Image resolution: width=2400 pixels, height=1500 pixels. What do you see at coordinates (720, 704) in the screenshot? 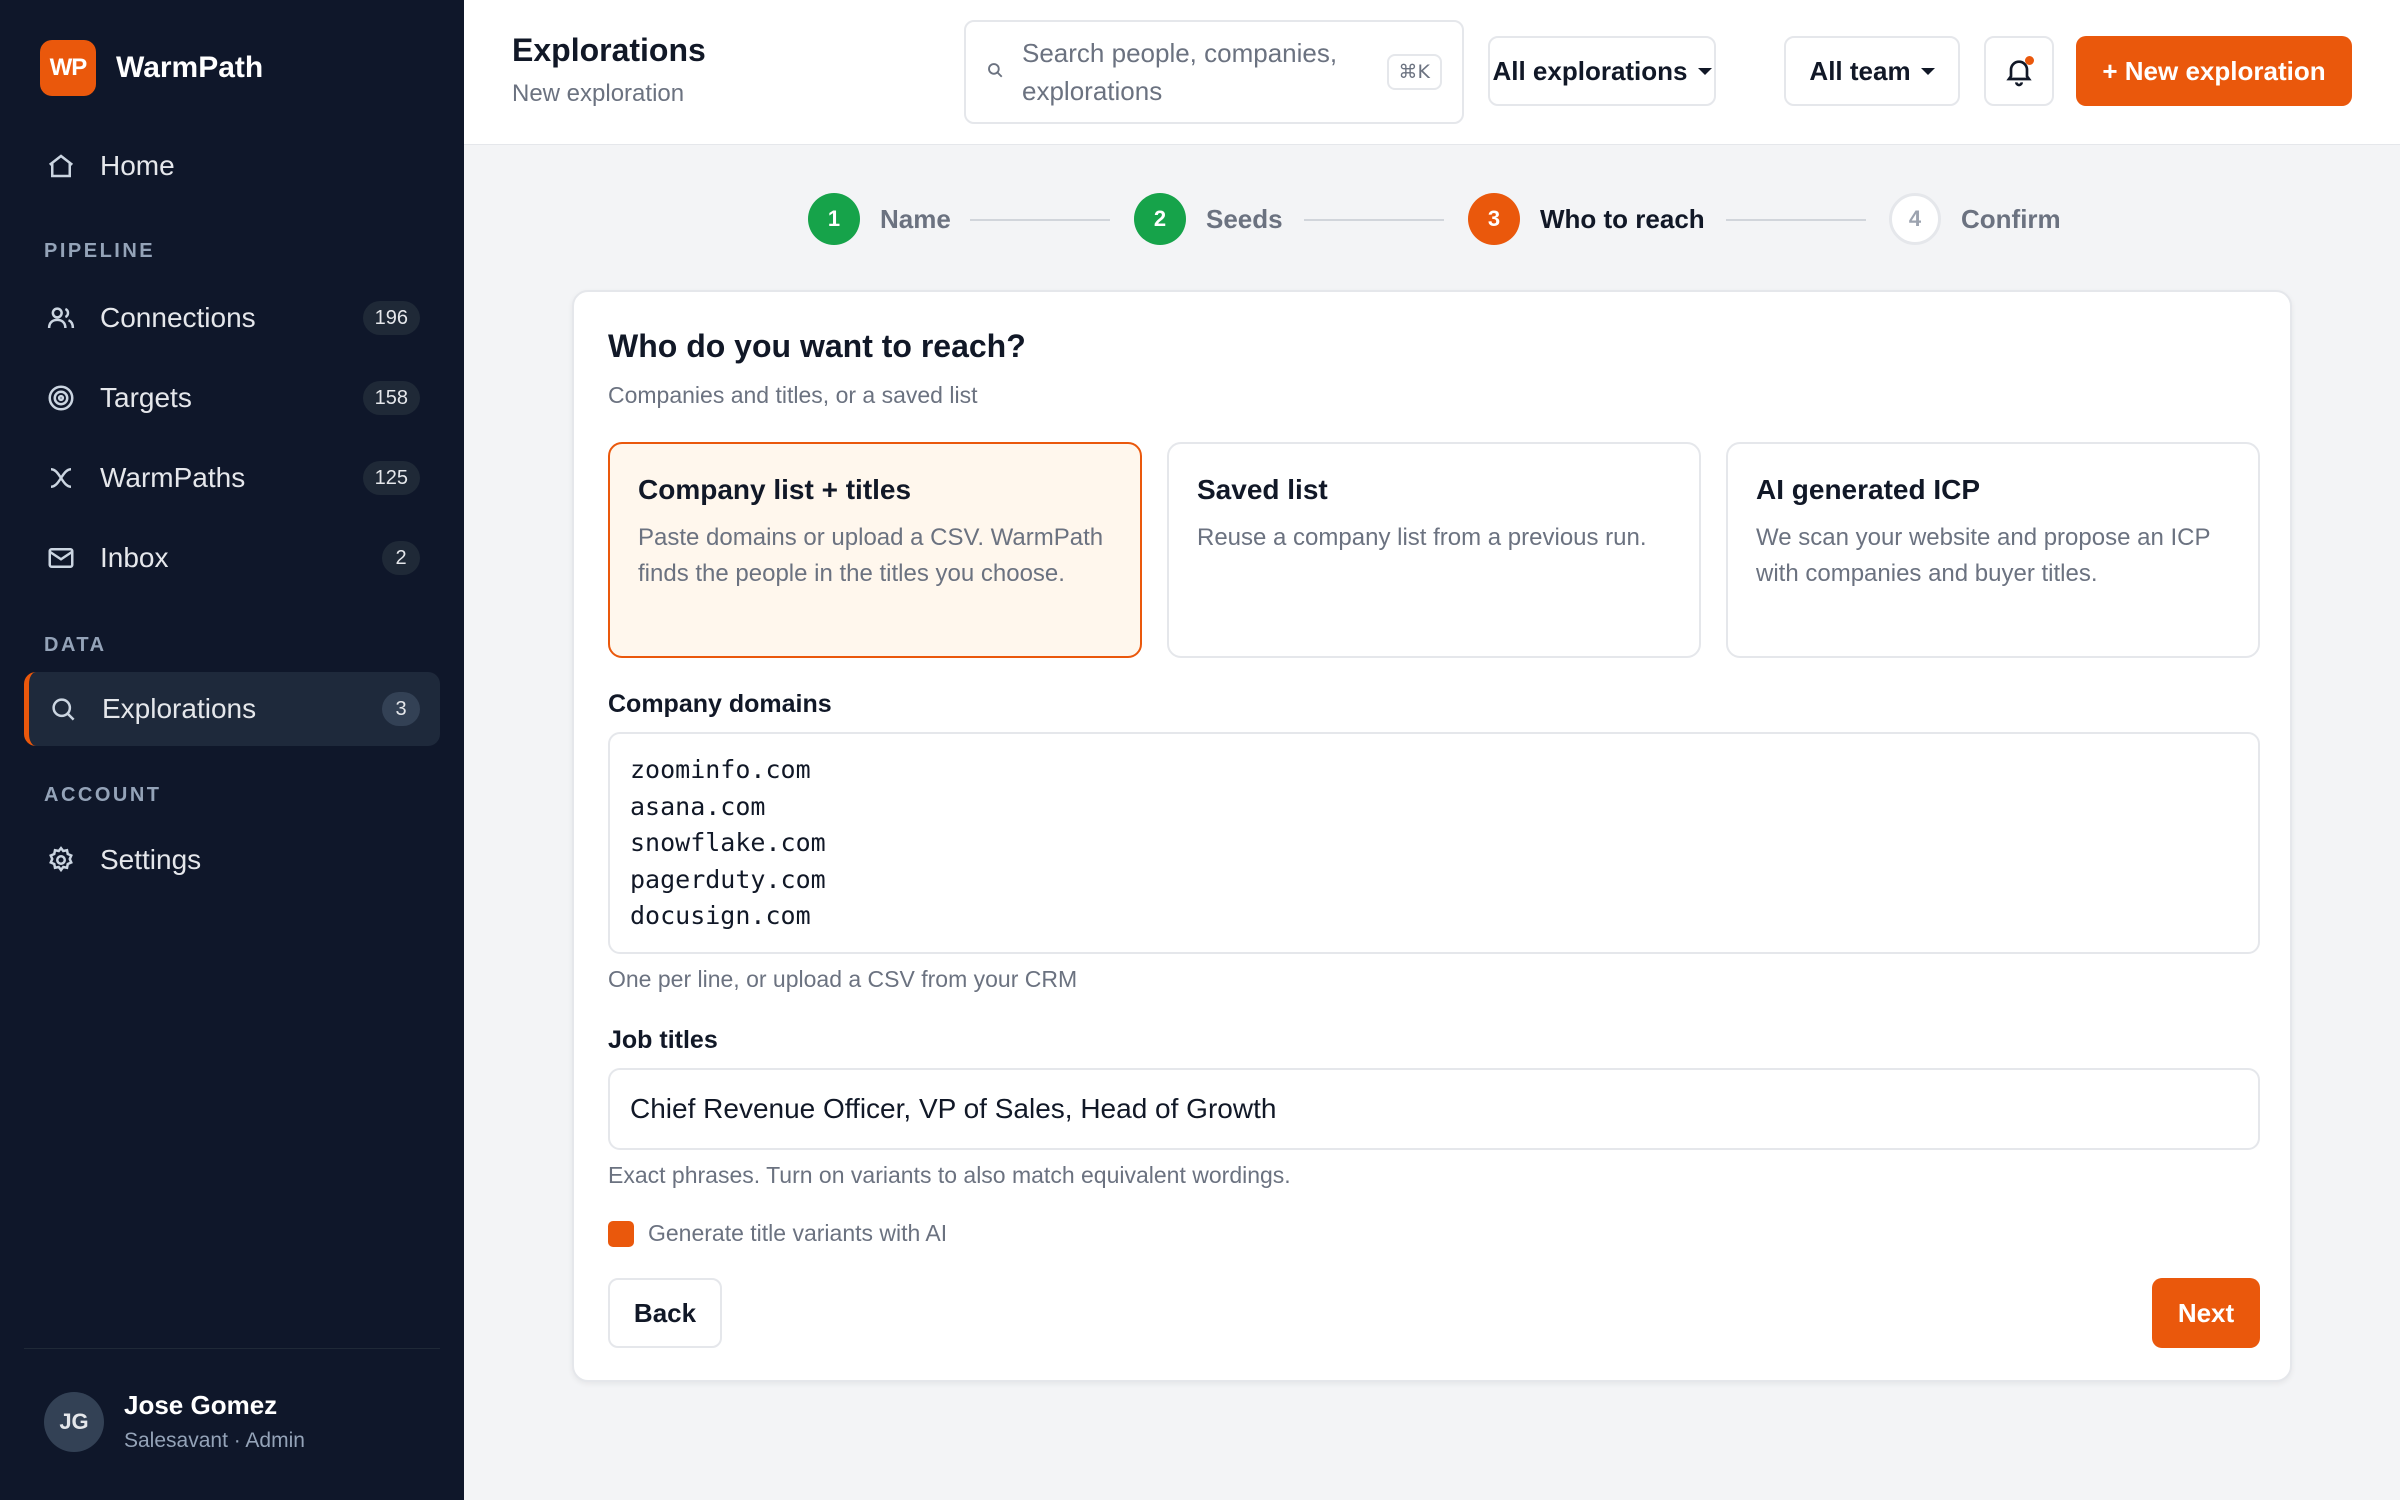
I see `domains-label: Company domains` at bounding box center [720, 704].